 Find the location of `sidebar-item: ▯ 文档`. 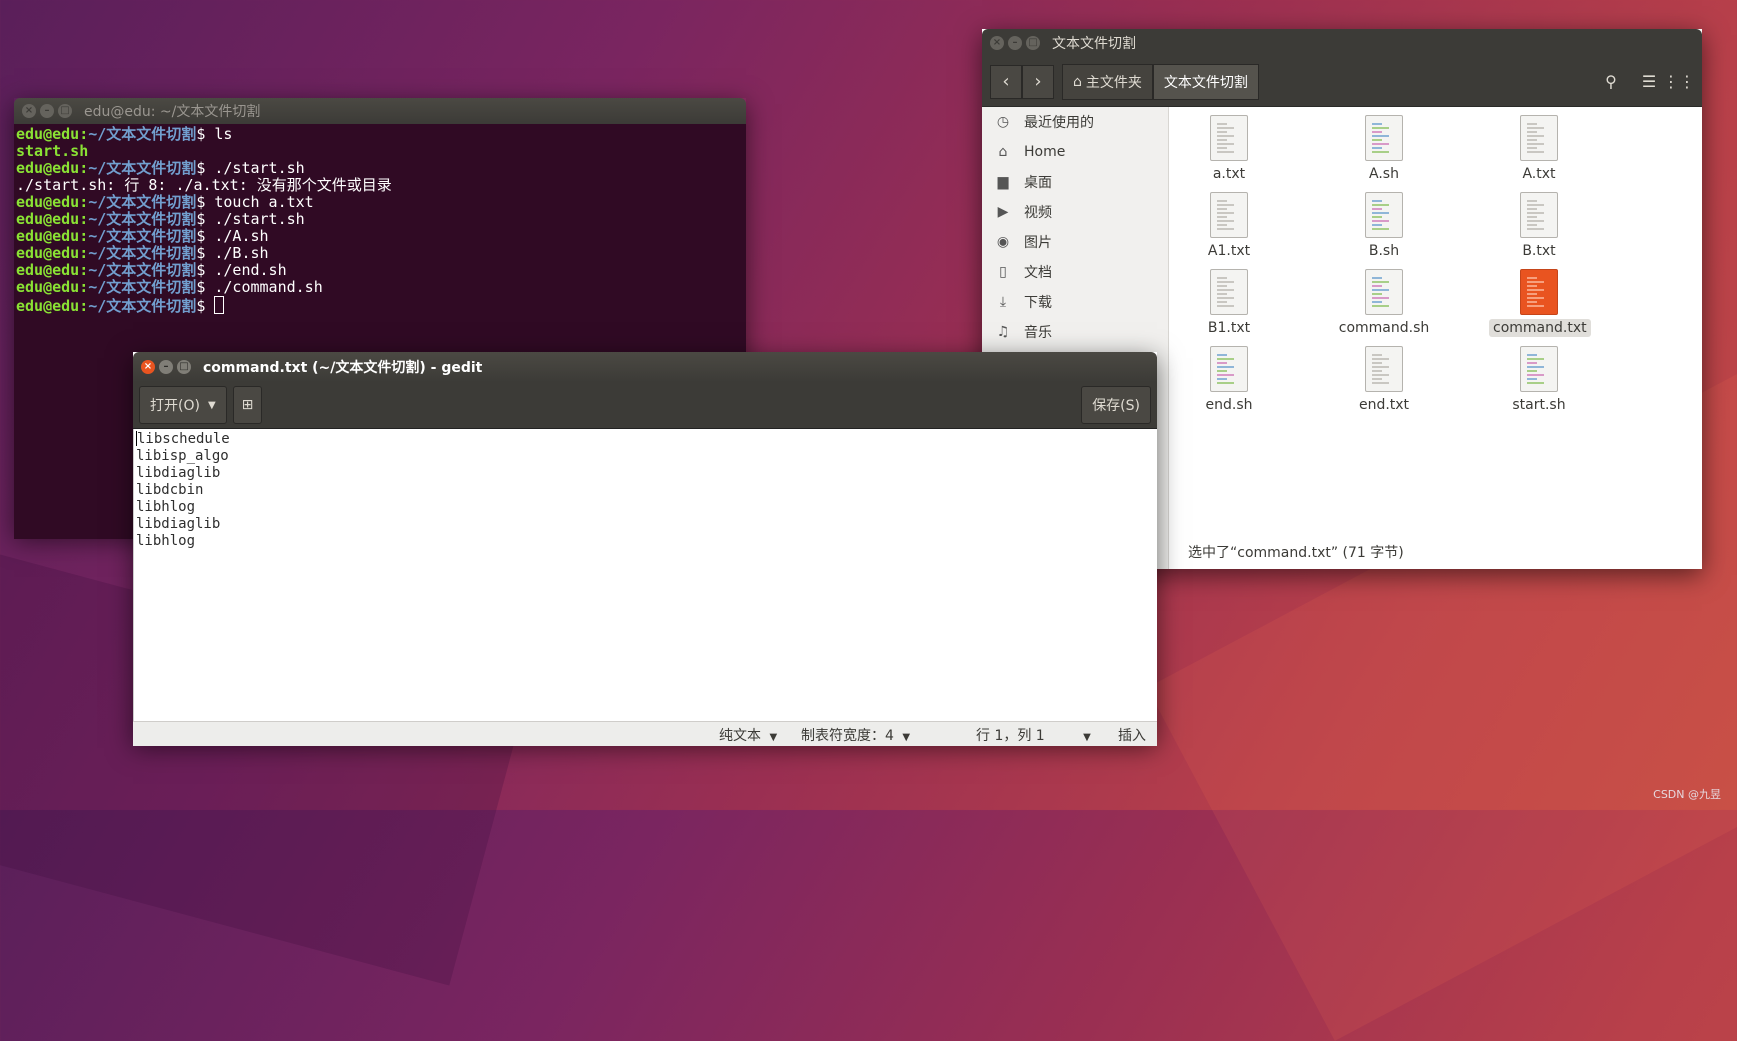

sidebar-item: ▯ 文档 is located at coordinates (1075, 272).